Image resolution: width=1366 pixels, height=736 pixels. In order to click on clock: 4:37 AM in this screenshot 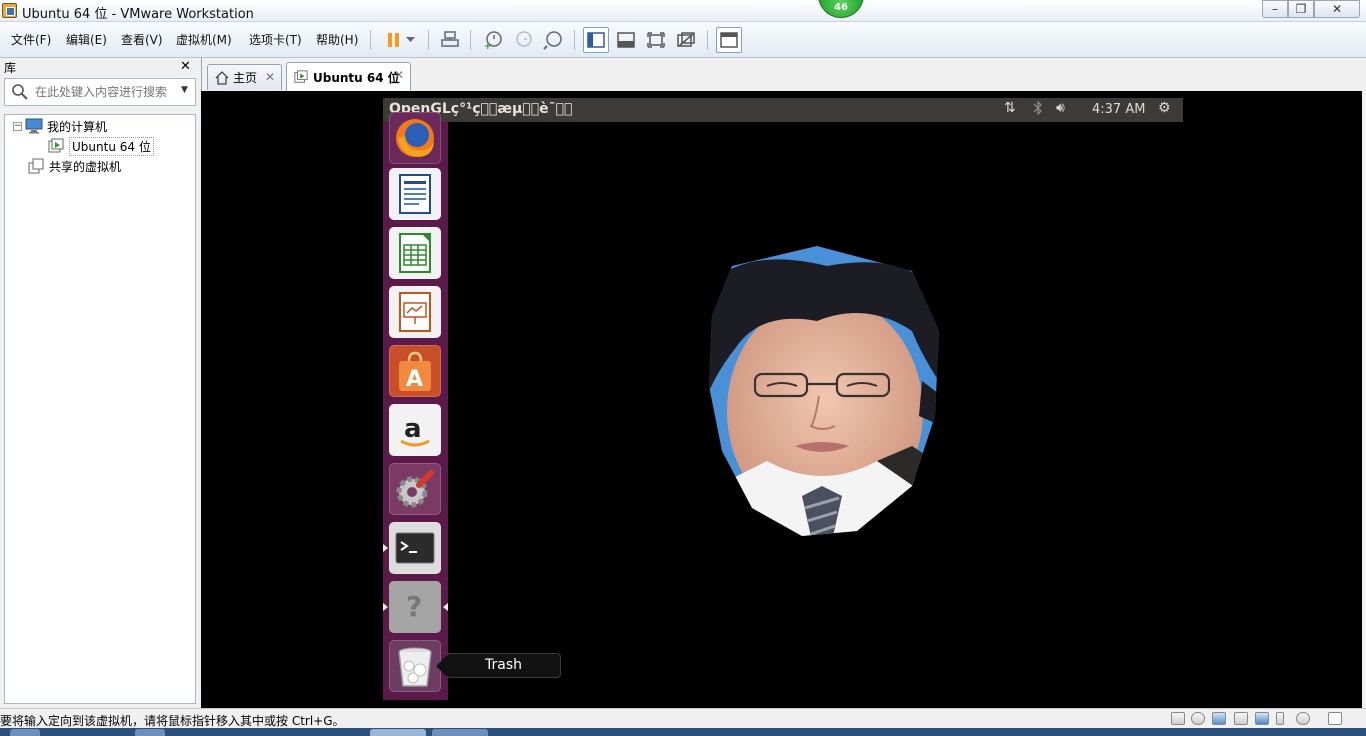, I will do `click(1118, 109)`.